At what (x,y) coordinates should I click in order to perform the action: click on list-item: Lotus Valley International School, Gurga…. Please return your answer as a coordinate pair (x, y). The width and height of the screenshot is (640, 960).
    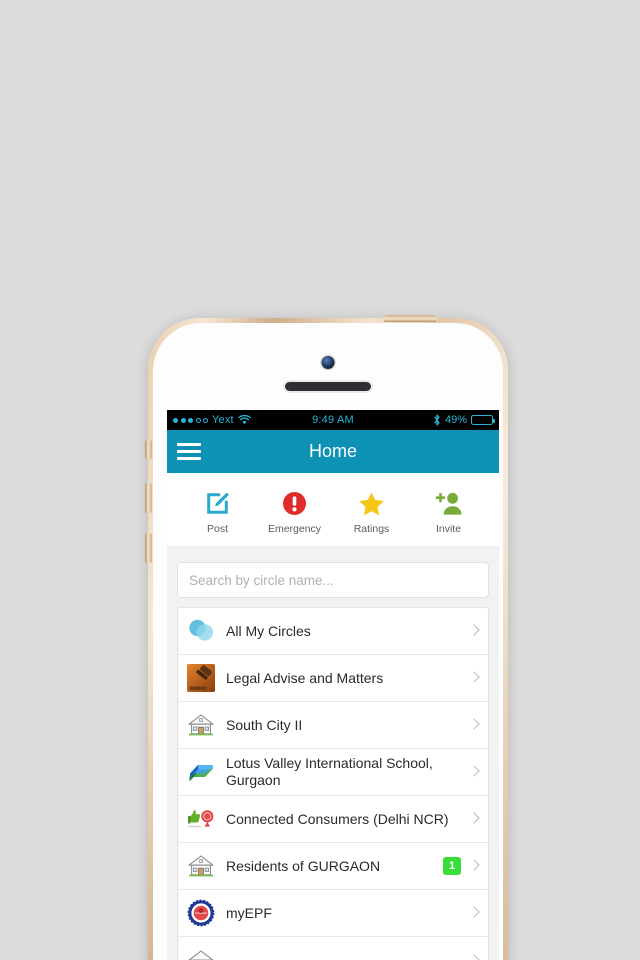
    Looking at the image, I should click on (333, 772).